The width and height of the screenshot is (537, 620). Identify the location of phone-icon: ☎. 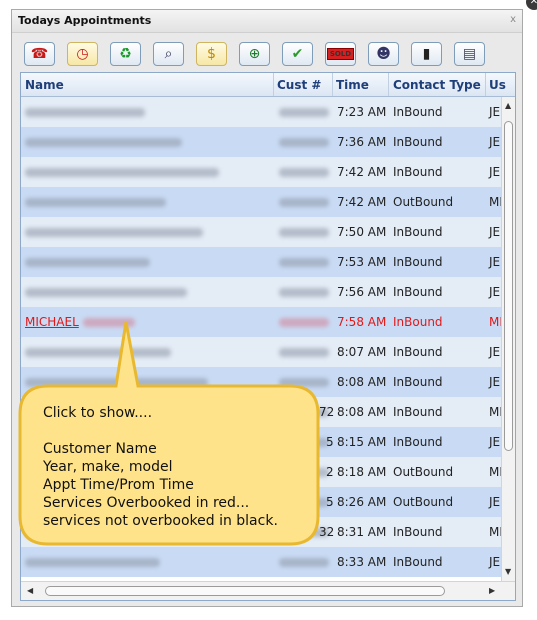
(39, 54).